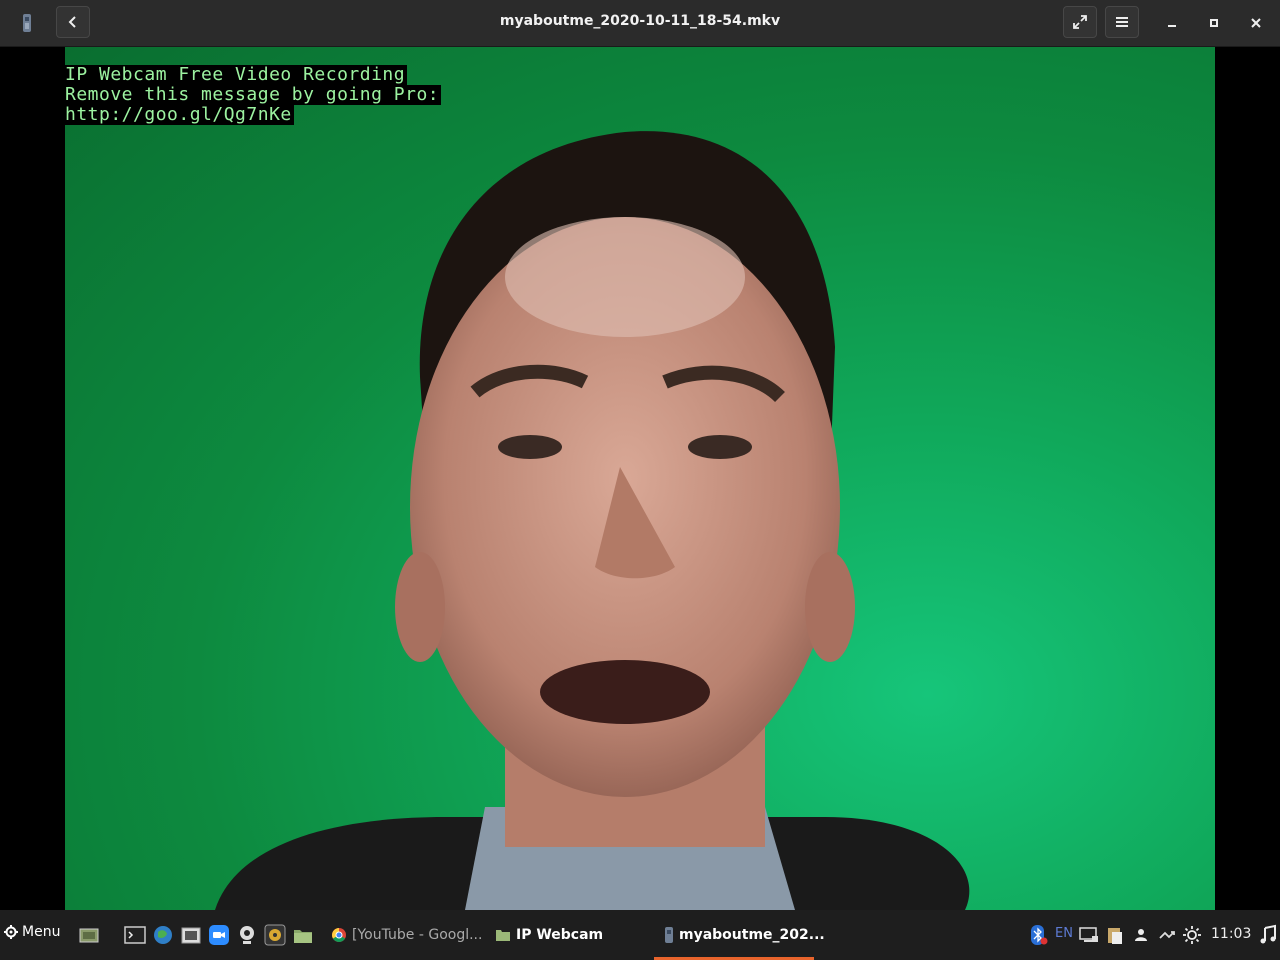 The width and height of the screenshot is (1280, 960). What do you see at coordinates (1141, 935) in the screenshot?
I see `user-icon` at bounding box center [1141, 935].